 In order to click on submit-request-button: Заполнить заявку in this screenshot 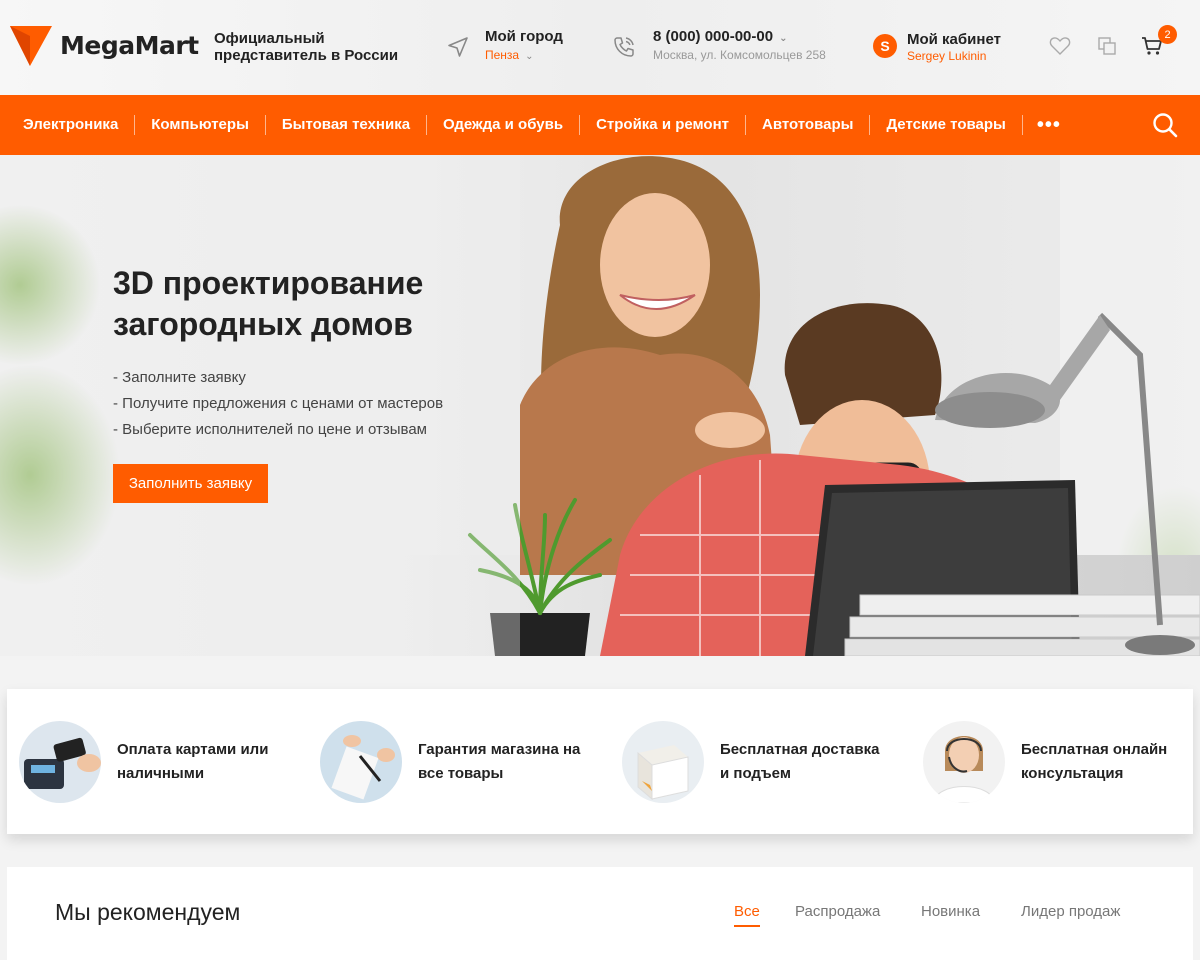, I will do `click(190, 483)`.